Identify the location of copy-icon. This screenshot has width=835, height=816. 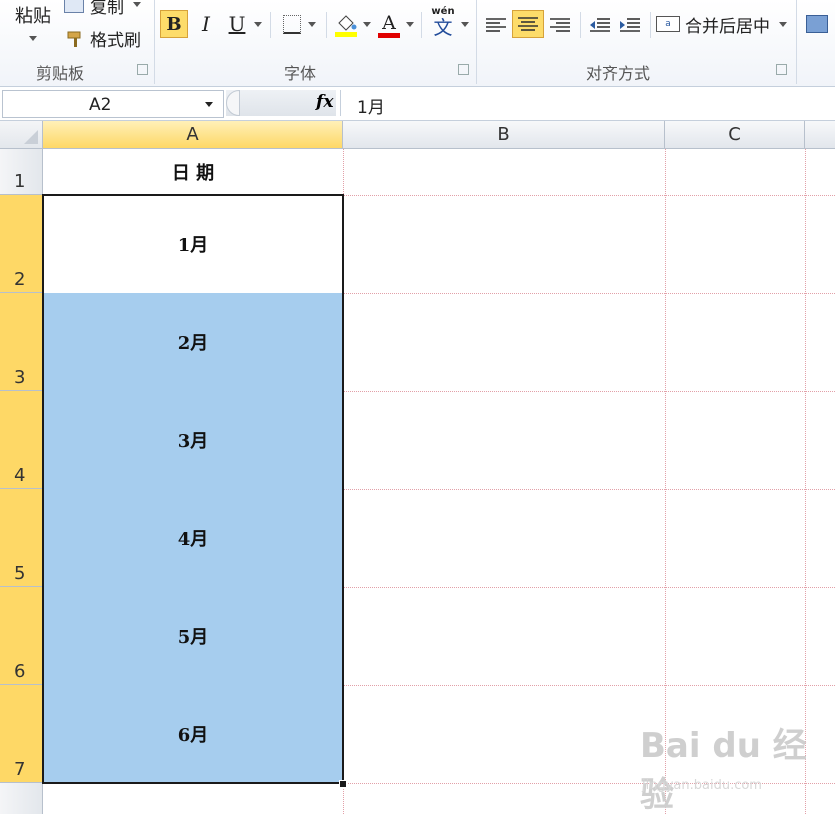
(74, 6).